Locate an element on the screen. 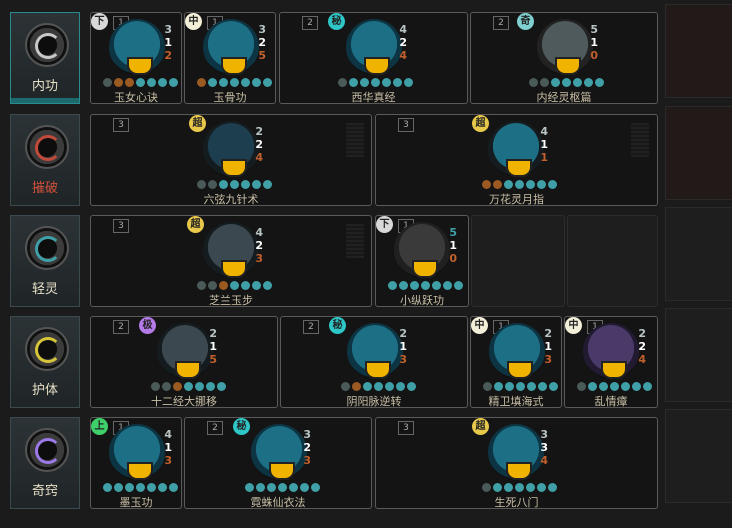 Image resolution: width=732 pixels, height=528 pixels. category-label: 护体 is located at coordinates (44, 390).